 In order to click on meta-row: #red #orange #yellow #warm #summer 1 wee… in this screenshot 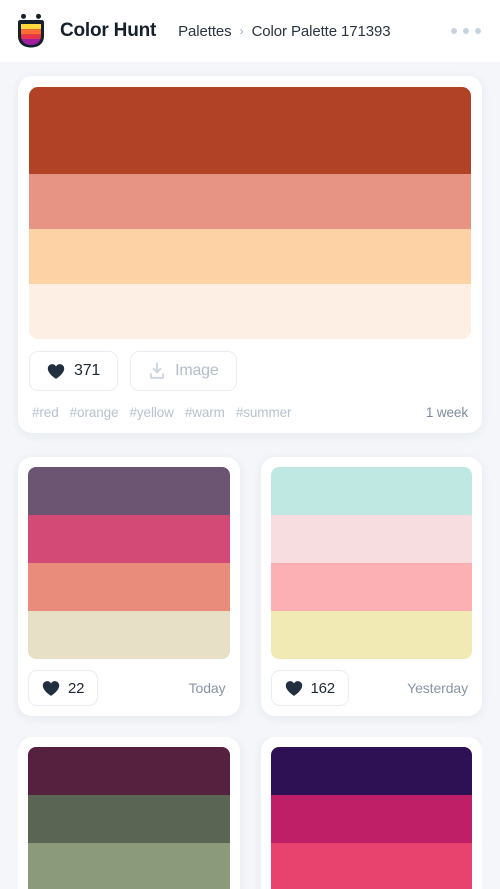, I will do `click(250, 413)`.